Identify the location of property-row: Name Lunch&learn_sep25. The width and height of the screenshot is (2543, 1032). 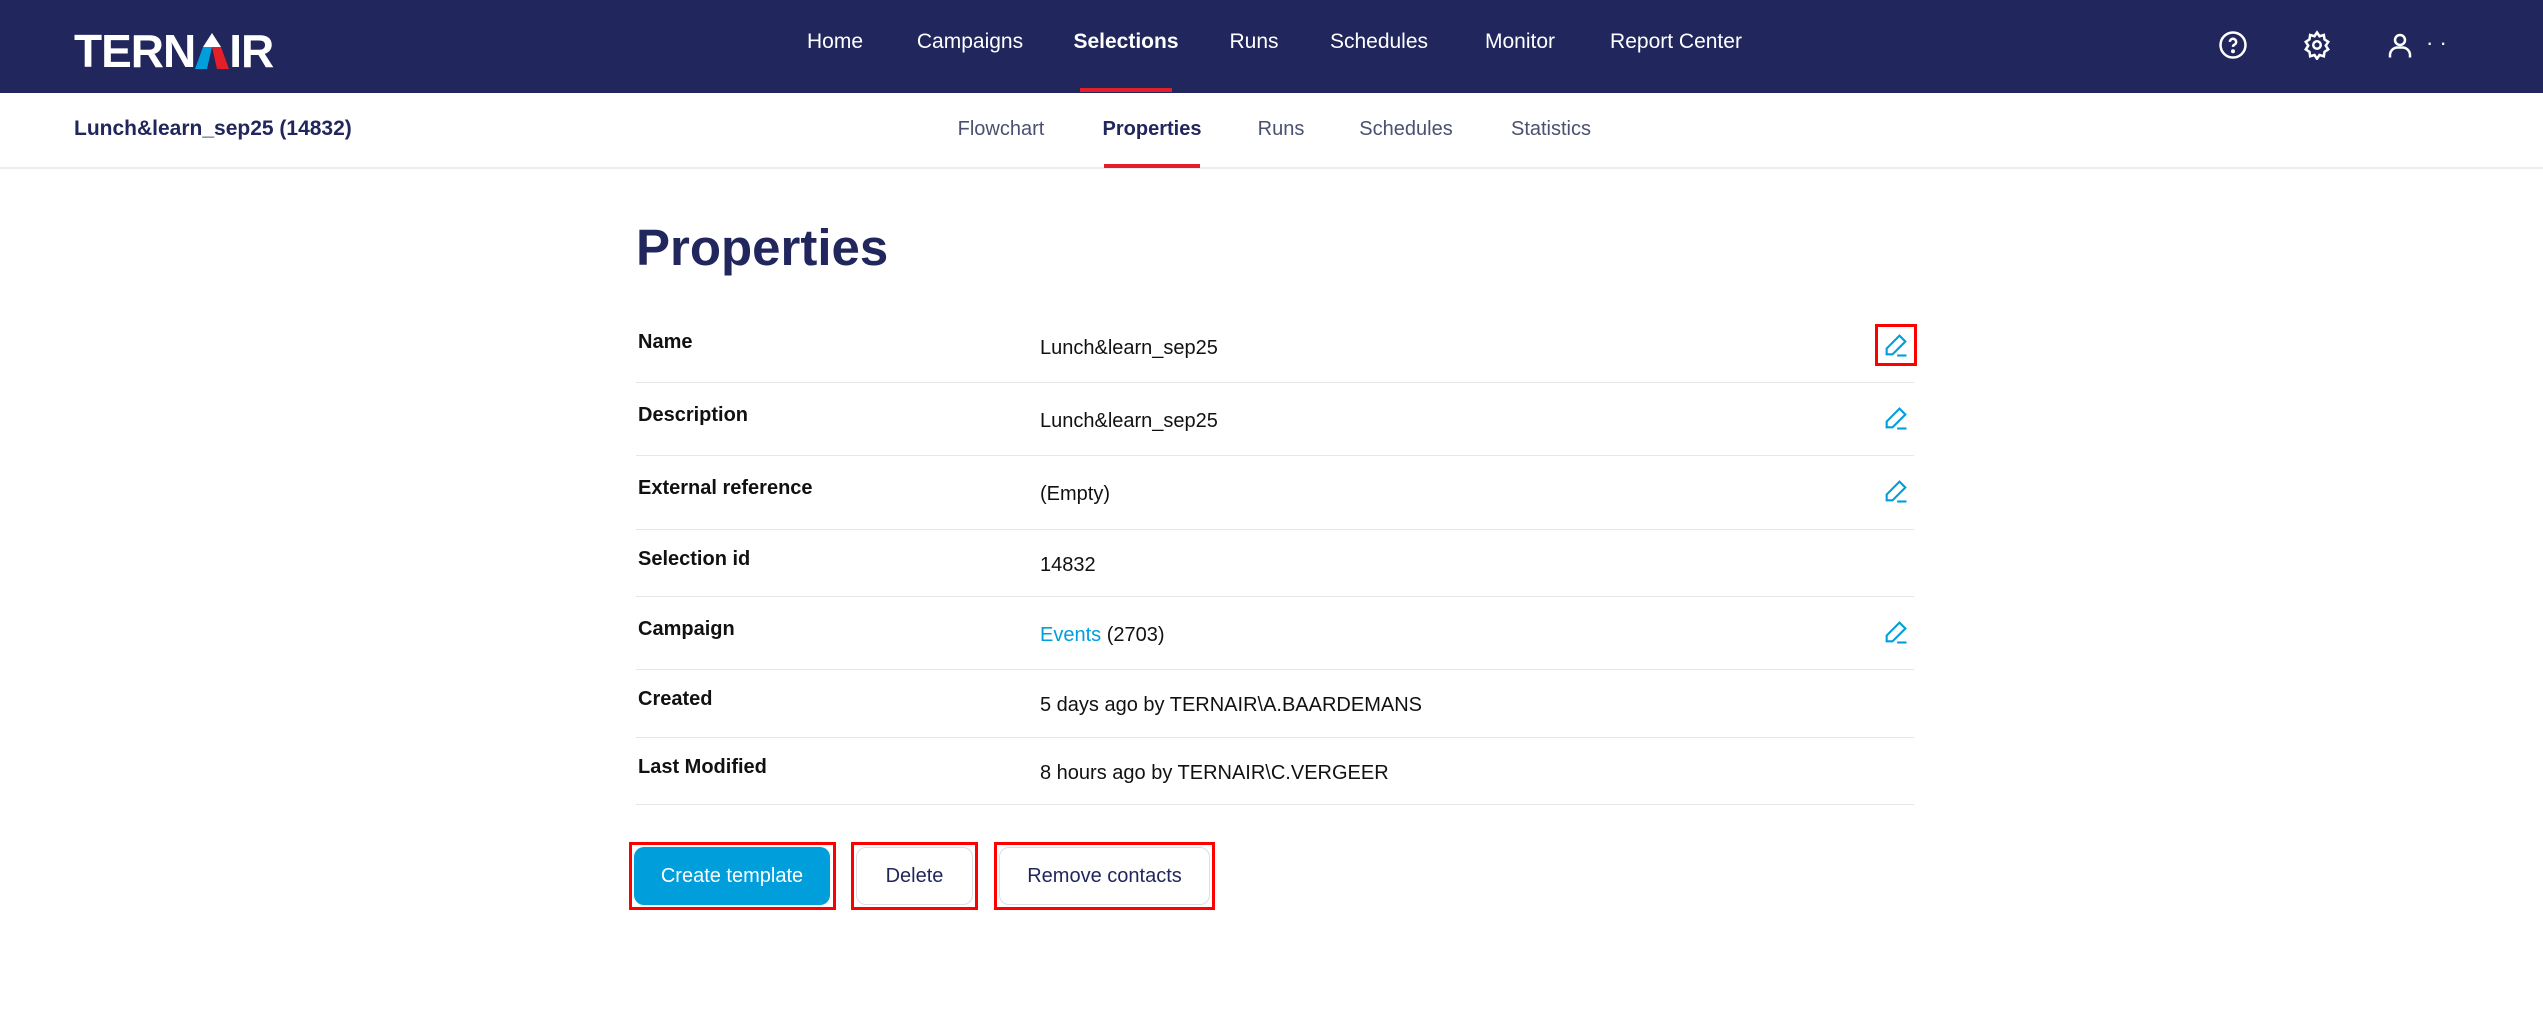
(1276, 346).